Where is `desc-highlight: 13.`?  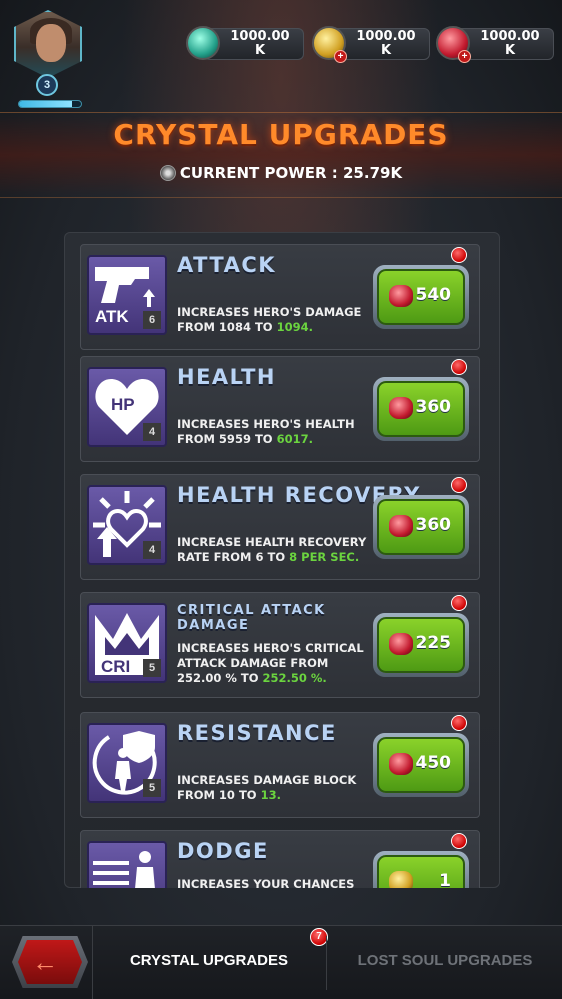
desc-highlight: 13. is located at coordinates (270, 795).